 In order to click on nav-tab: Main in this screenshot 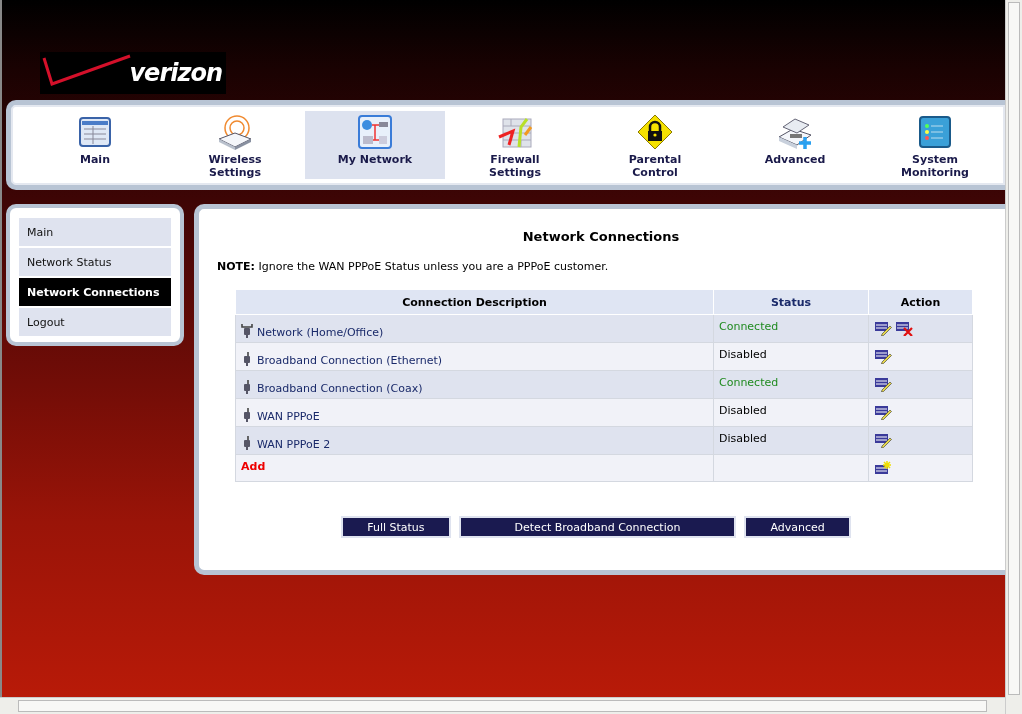, I will do `click(95, 145)`.